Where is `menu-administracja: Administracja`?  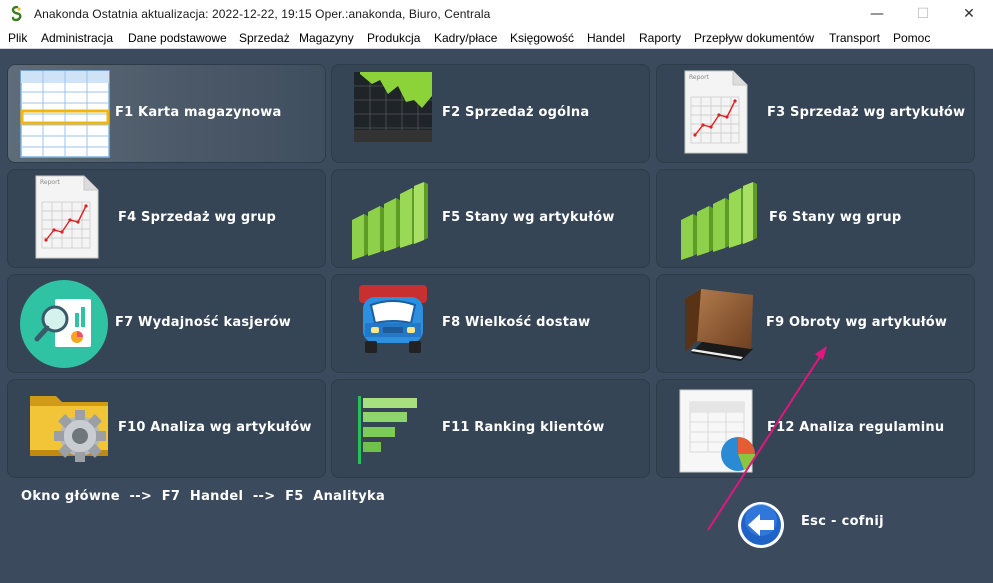
menu-administracja: Administracja is located at coordinates (77, 38).